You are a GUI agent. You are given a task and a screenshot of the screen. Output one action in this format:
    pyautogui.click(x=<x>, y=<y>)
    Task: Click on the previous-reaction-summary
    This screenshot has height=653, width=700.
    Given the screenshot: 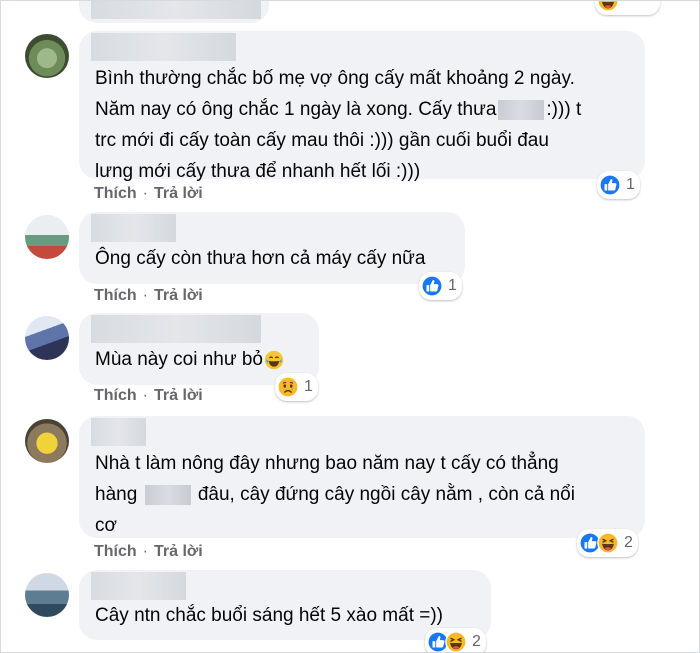 What is the action you would take?
    pyautogui.click(x=627, y=7)
    